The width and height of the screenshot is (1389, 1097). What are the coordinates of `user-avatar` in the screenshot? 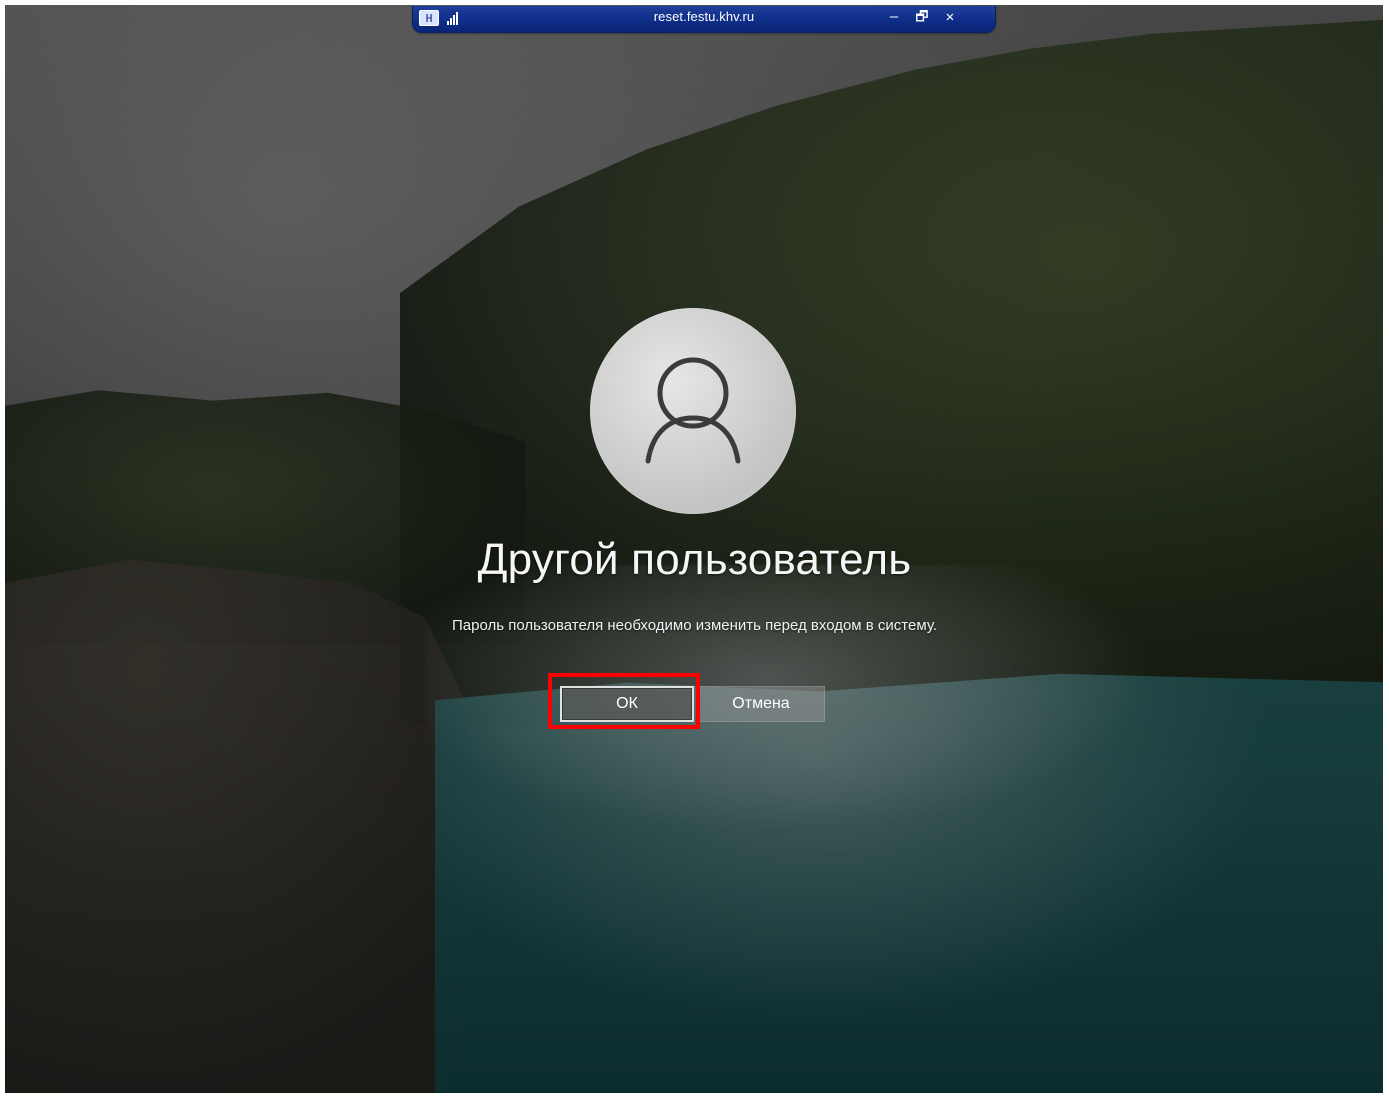 It's located at (693, 411).